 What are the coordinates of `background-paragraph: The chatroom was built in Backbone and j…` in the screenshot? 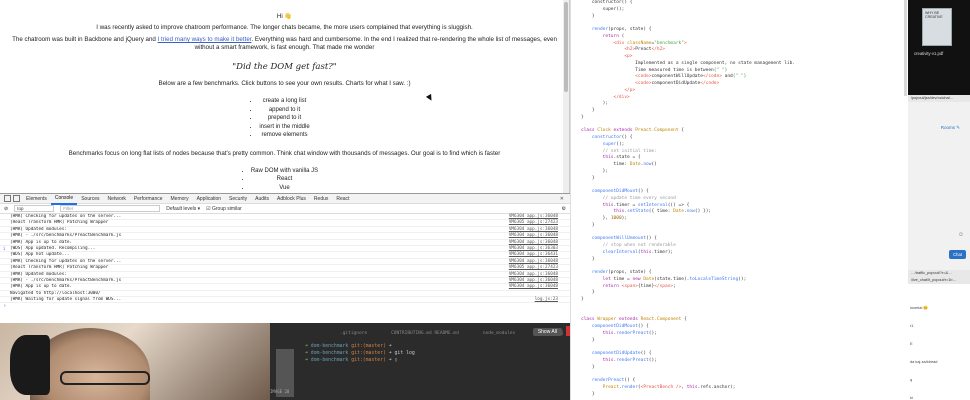 It's located at (284, 44).